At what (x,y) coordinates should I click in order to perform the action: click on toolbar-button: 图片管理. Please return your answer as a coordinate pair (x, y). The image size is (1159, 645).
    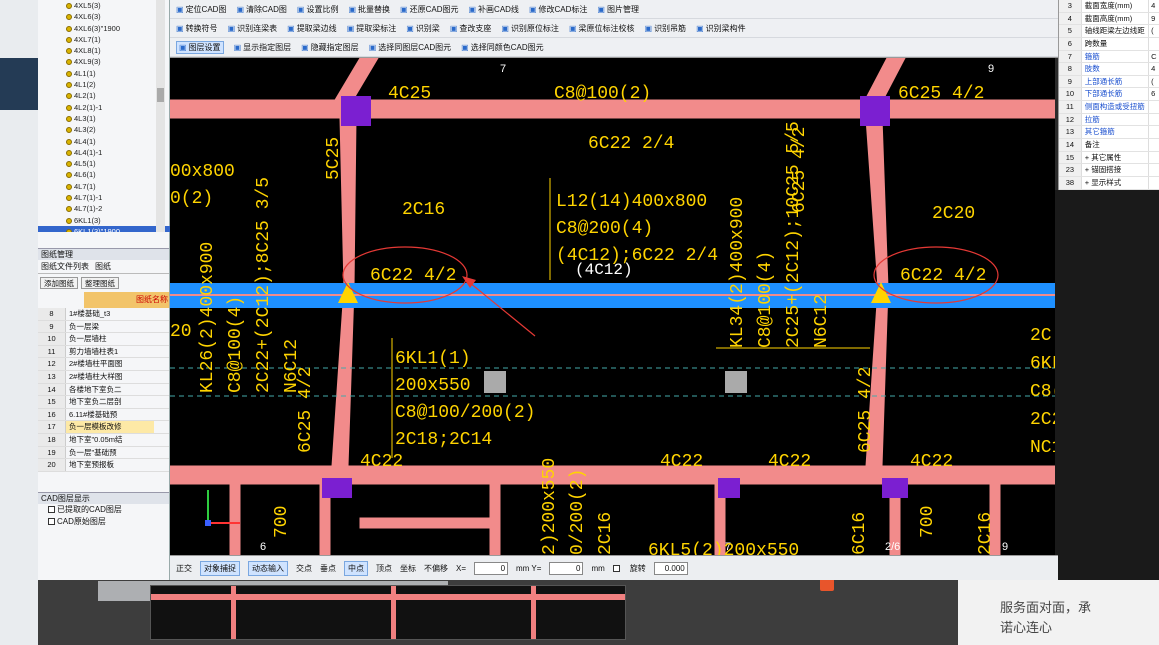
    Looking at the image, I should click on (618, 9).